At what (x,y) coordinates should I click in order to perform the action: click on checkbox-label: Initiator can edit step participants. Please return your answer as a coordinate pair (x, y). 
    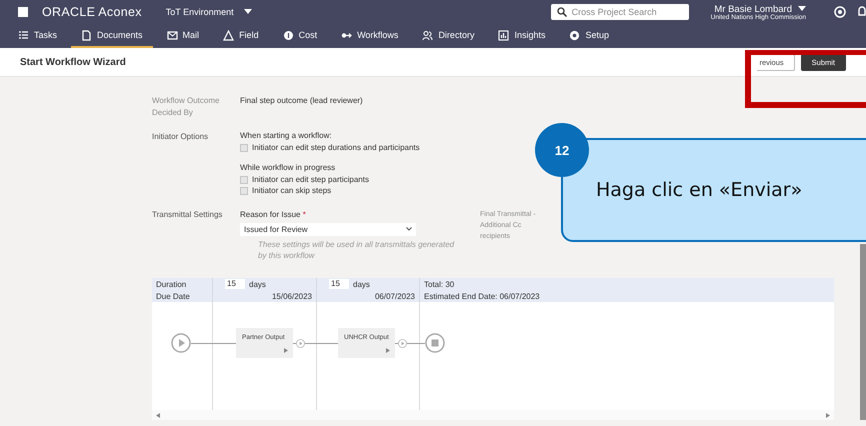
    Looking at the image, I should click on (310, 179).